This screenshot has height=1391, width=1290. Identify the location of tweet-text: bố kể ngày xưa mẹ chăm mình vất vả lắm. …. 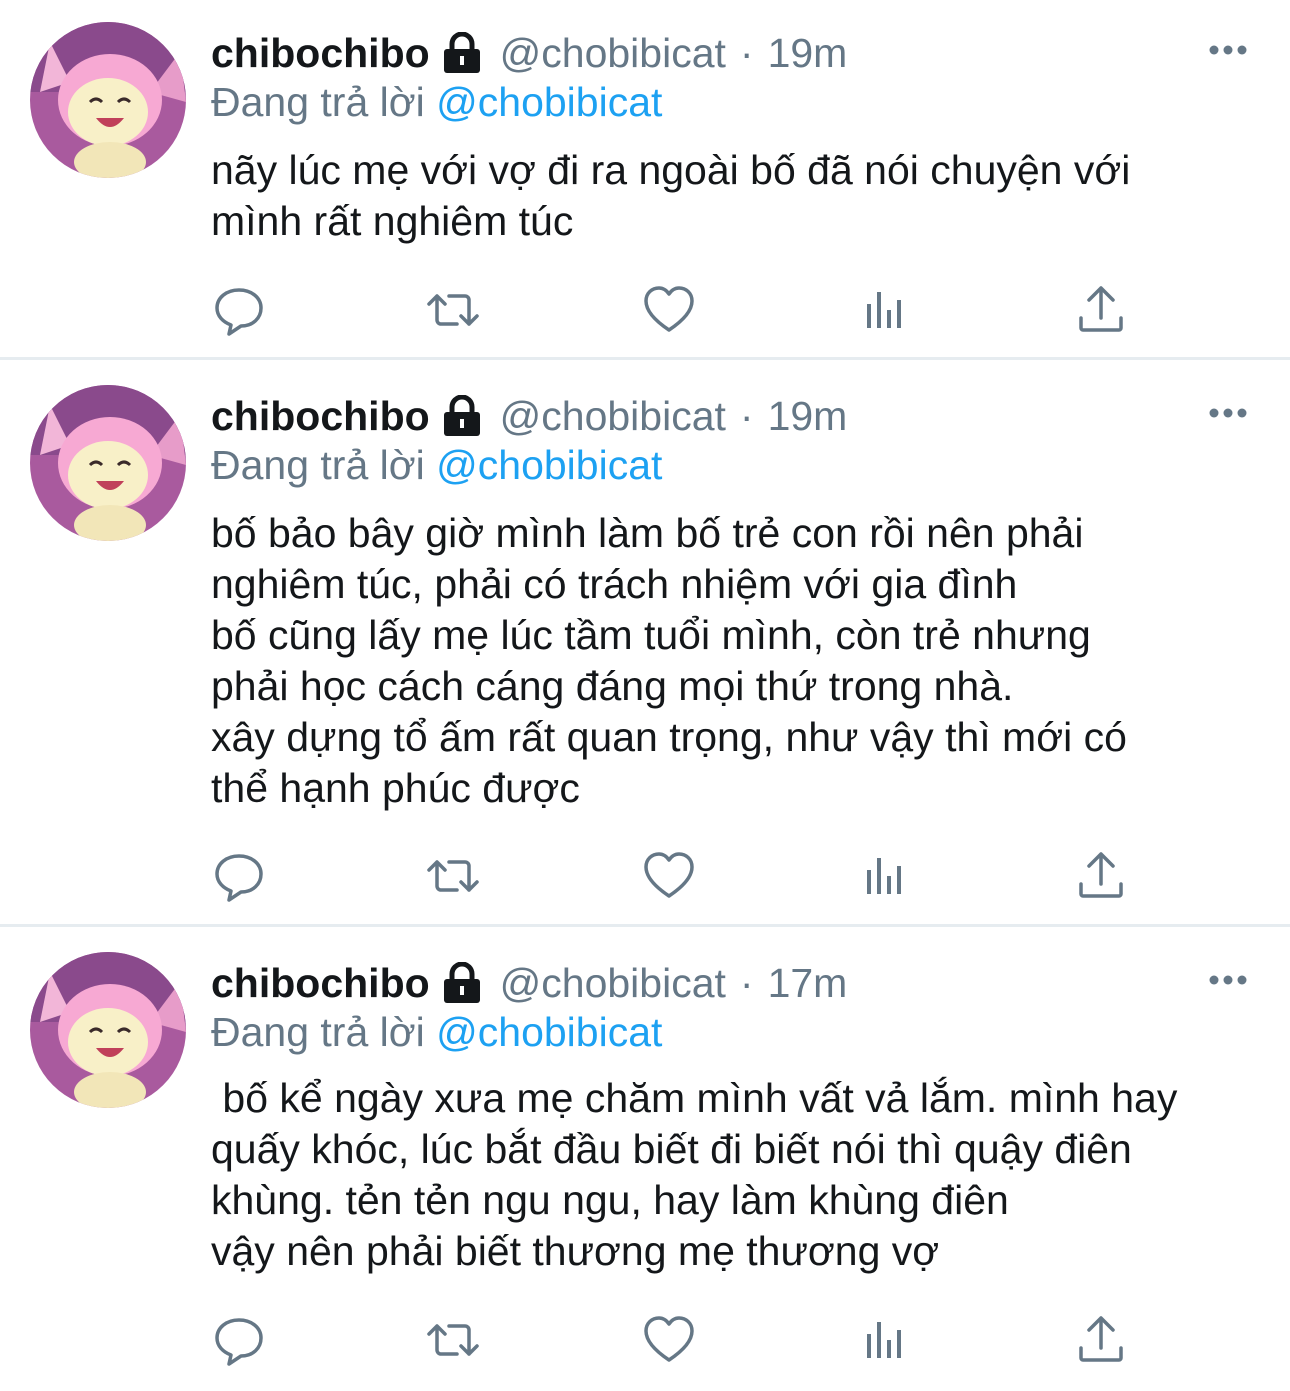
(694, 1174).